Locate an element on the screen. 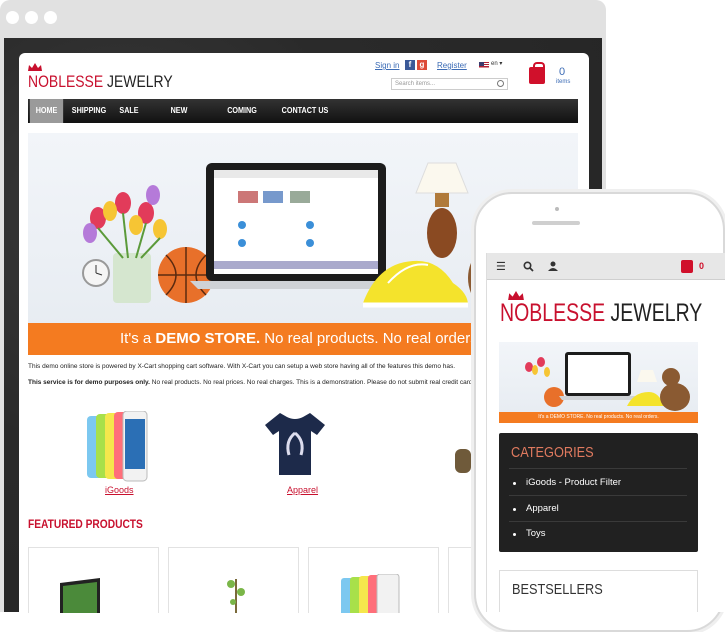  toy-image-partial is located at coordinates (463, 461).